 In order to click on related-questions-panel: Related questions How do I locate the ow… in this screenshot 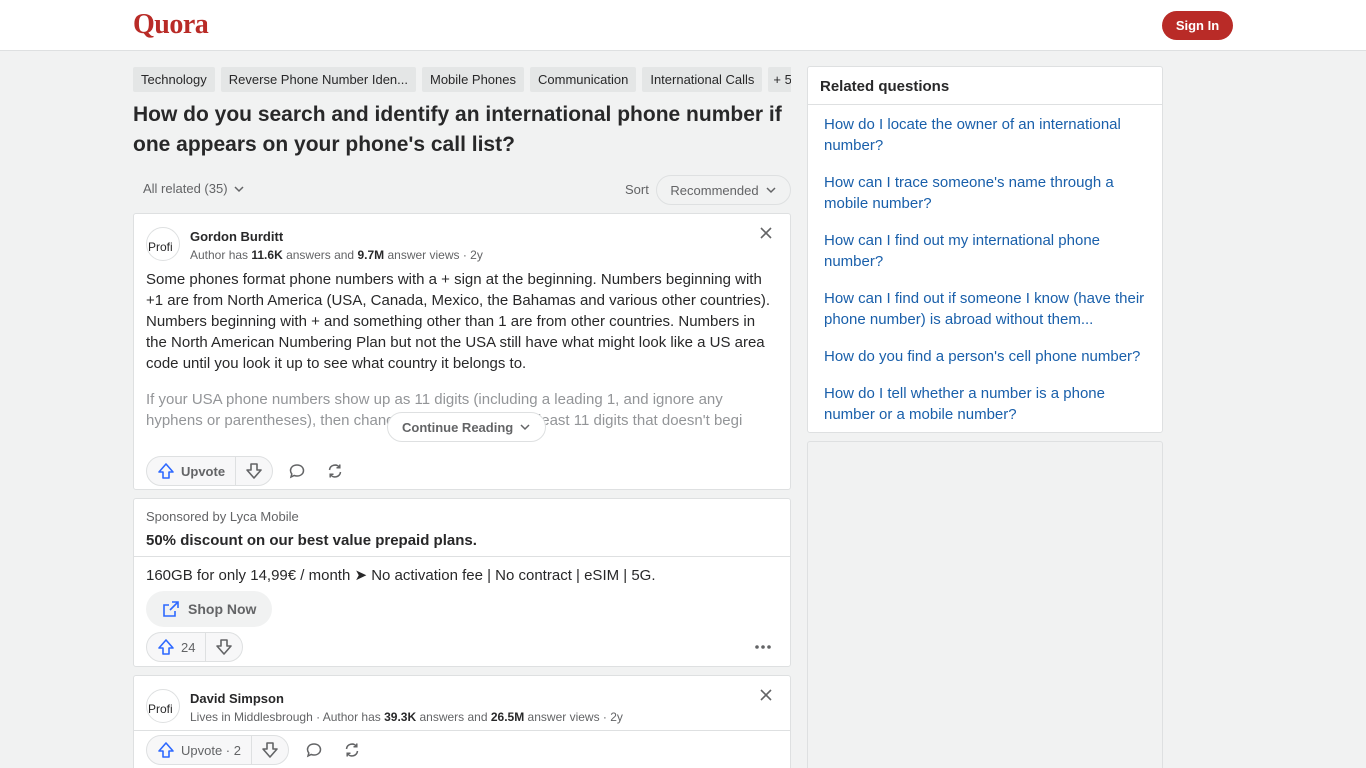, I will do `click(985, 249)`.